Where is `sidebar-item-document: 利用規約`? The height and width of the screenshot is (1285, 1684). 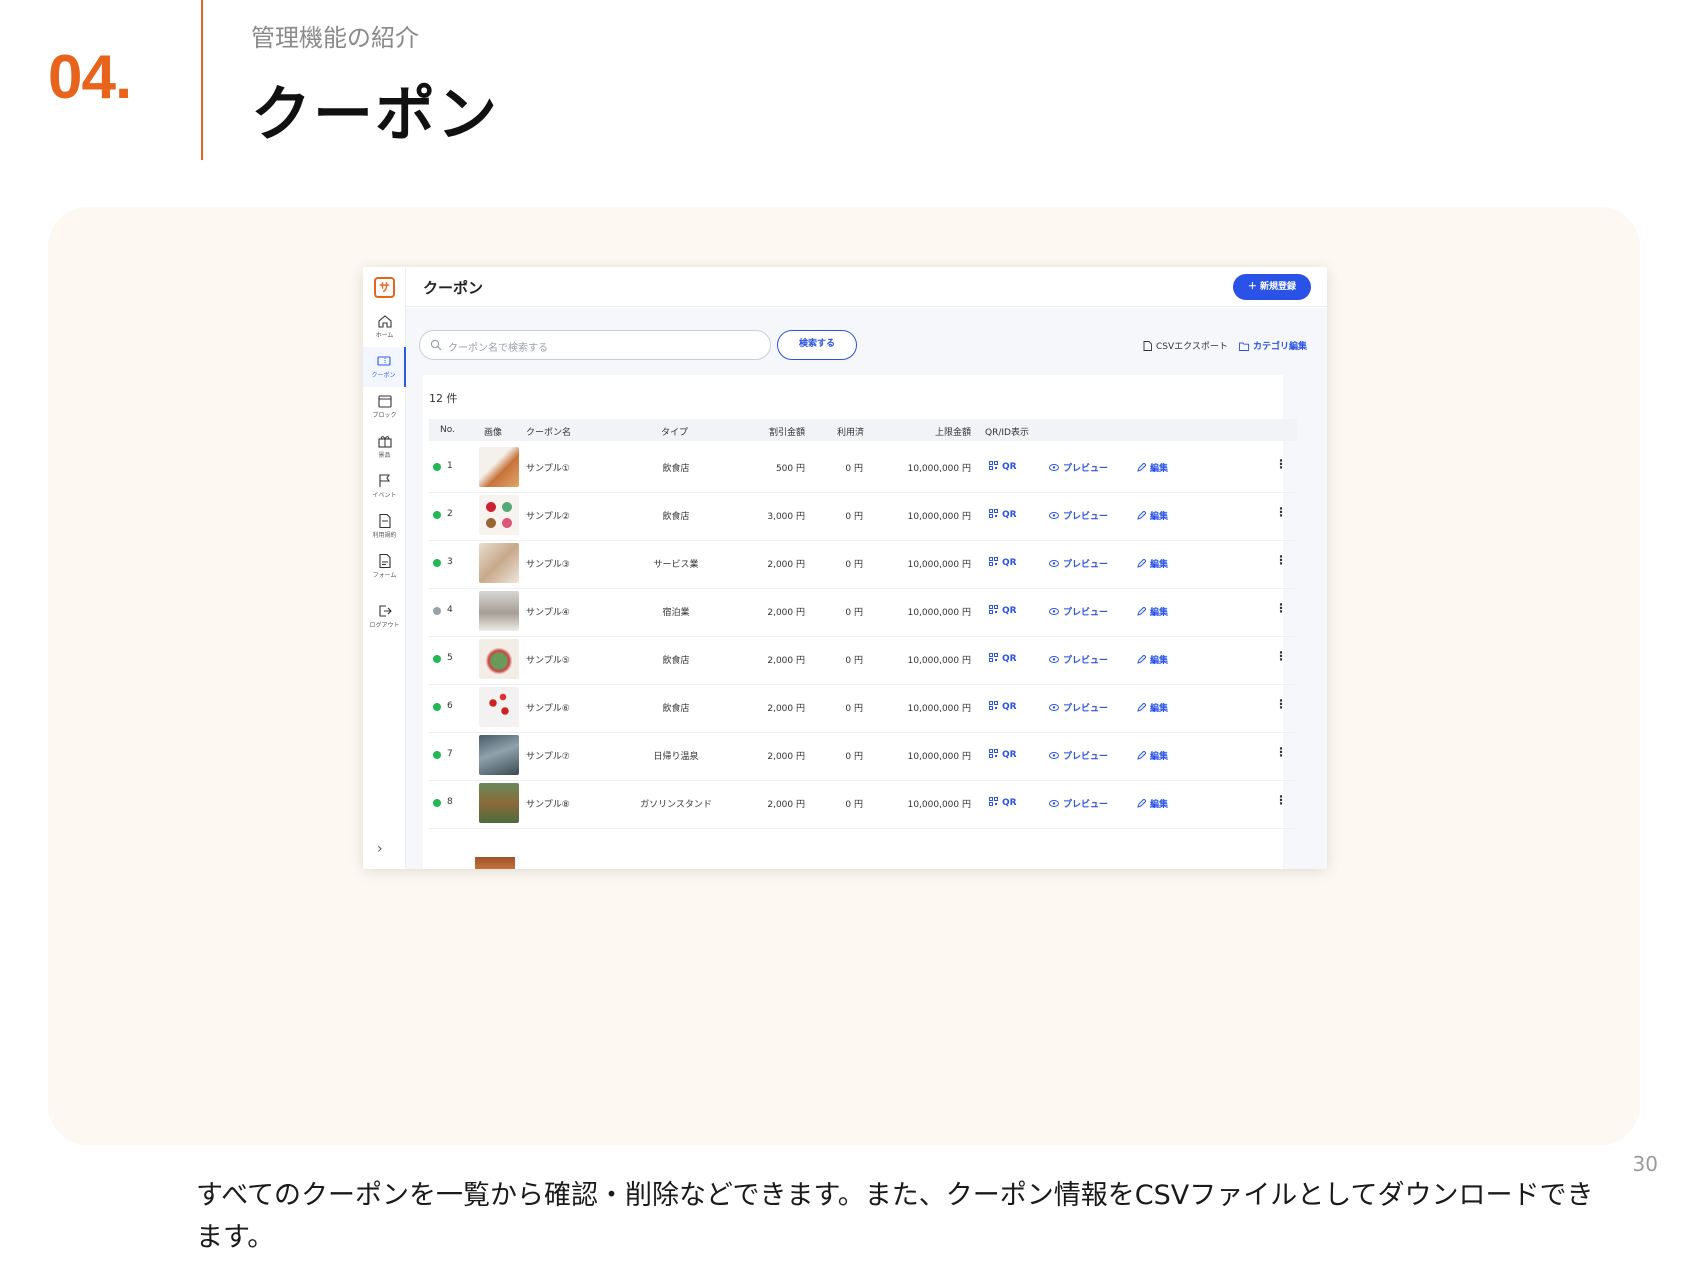 sidebar-item-document: 利用規約 is located at coordinates (384, 527).